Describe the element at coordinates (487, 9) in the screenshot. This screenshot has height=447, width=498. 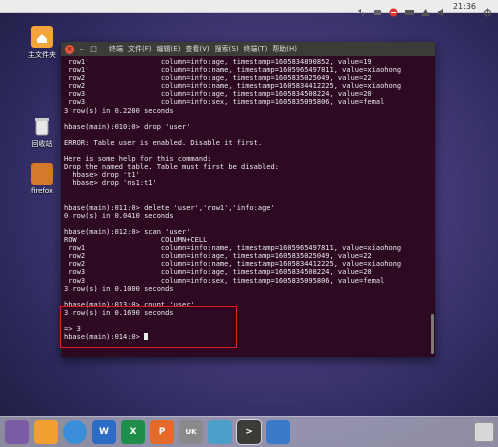
I see `power-icon` at that location.